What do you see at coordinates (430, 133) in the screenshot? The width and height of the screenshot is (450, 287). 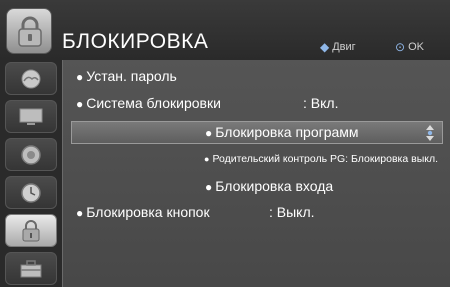 I see `up-down-arrow-icon` at bounding box center [430, 133].